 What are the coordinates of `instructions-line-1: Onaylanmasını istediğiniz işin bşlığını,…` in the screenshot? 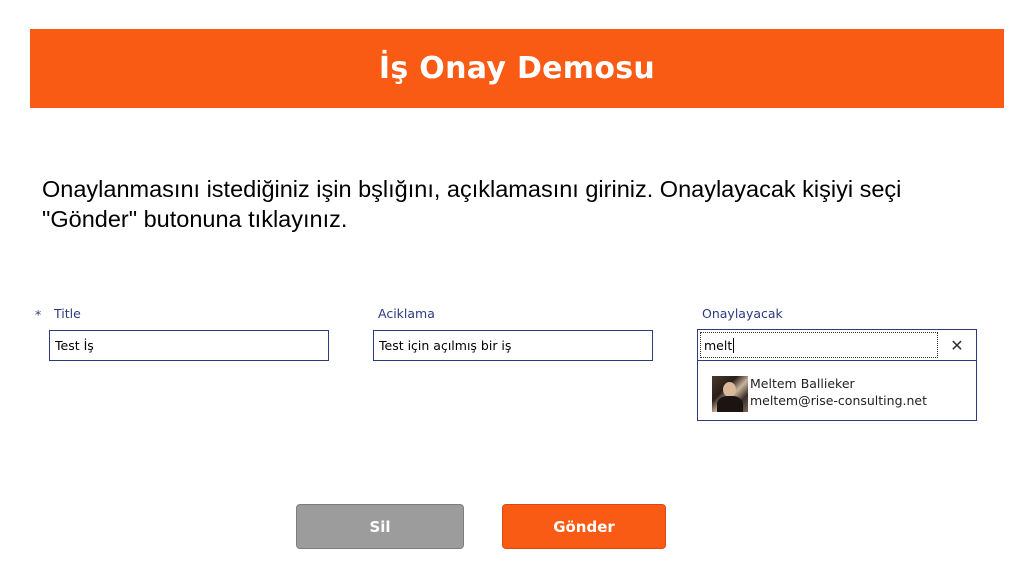 It's located at (472, 189).